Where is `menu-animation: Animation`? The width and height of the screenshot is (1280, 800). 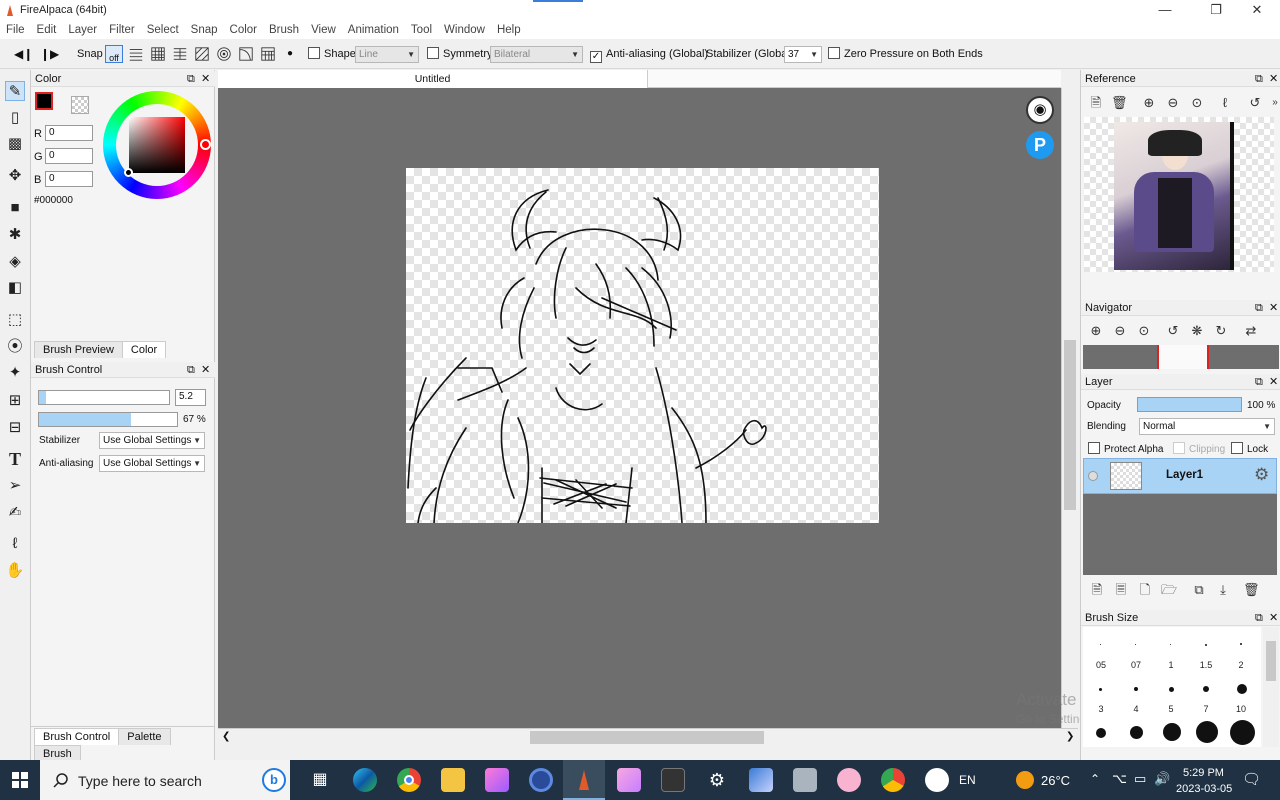
menu-animation: Animation is located at coordinates (373, 30).